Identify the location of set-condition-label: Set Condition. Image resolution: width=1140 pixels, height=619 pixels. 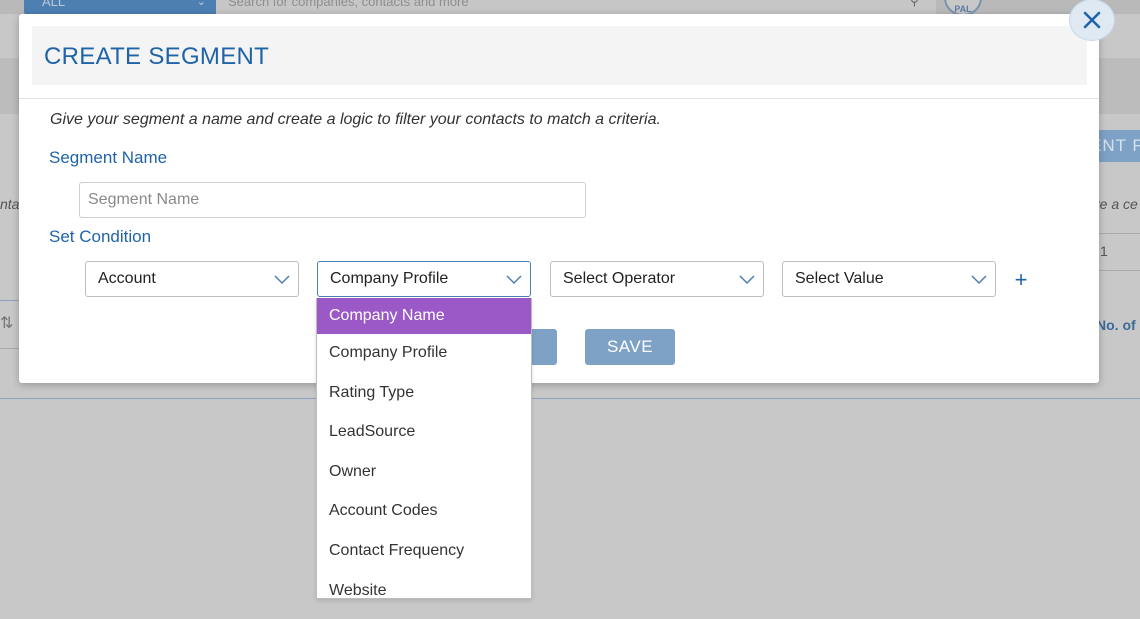
(100, 236).